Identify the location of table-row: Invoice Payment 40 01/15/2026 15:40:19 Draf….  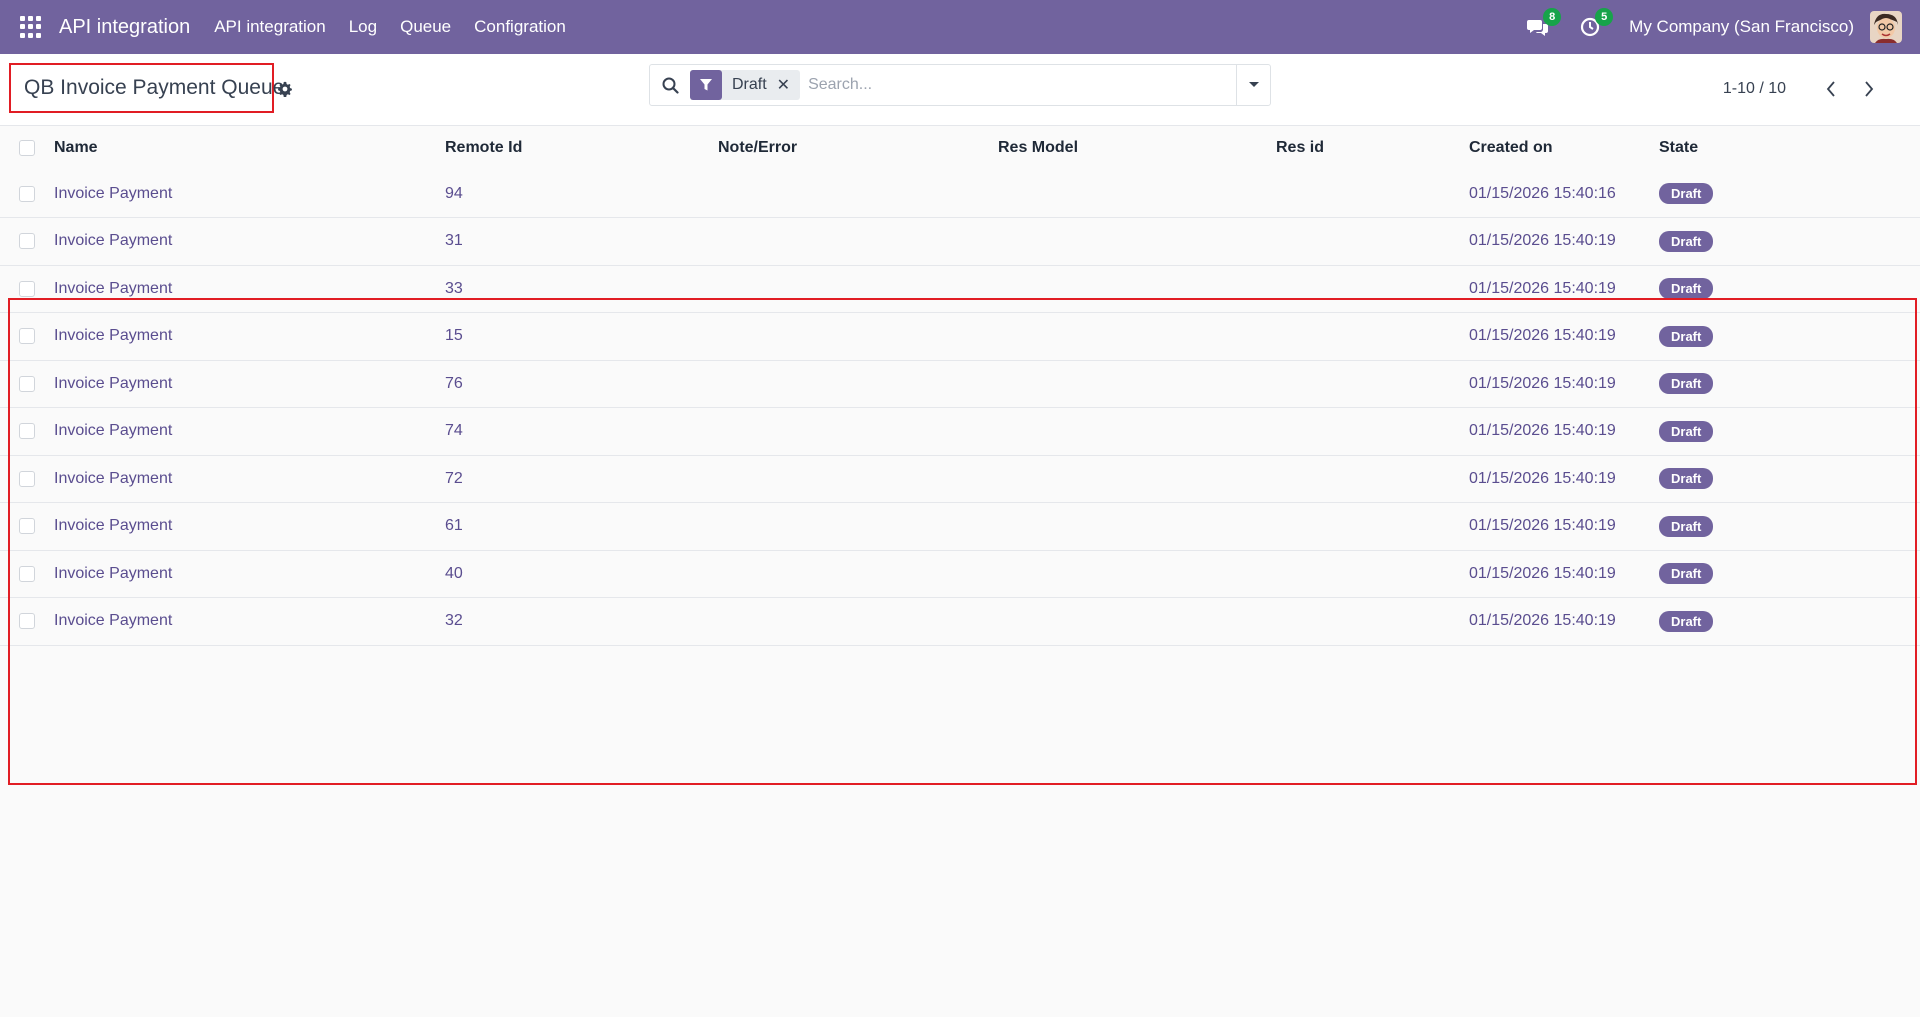
(960, 574).